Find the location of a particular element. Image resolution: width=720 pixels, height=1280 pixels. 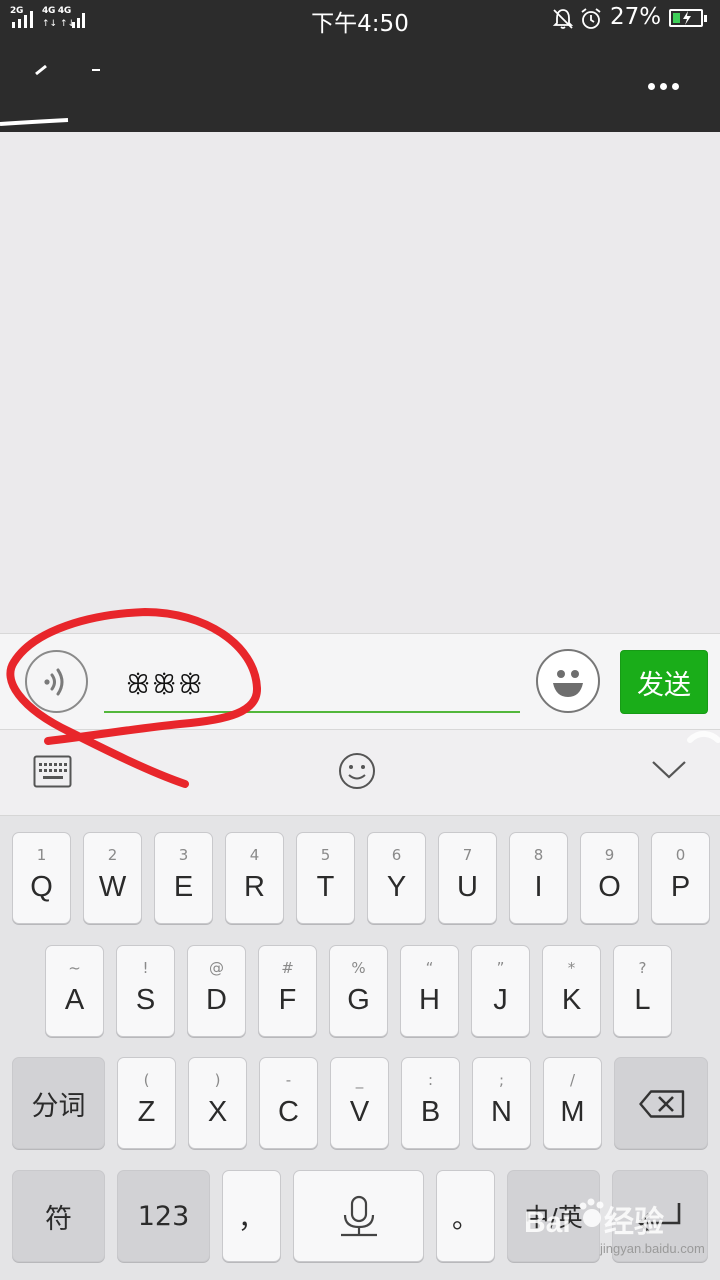

voice-icon is located at coordinates (54, 682).